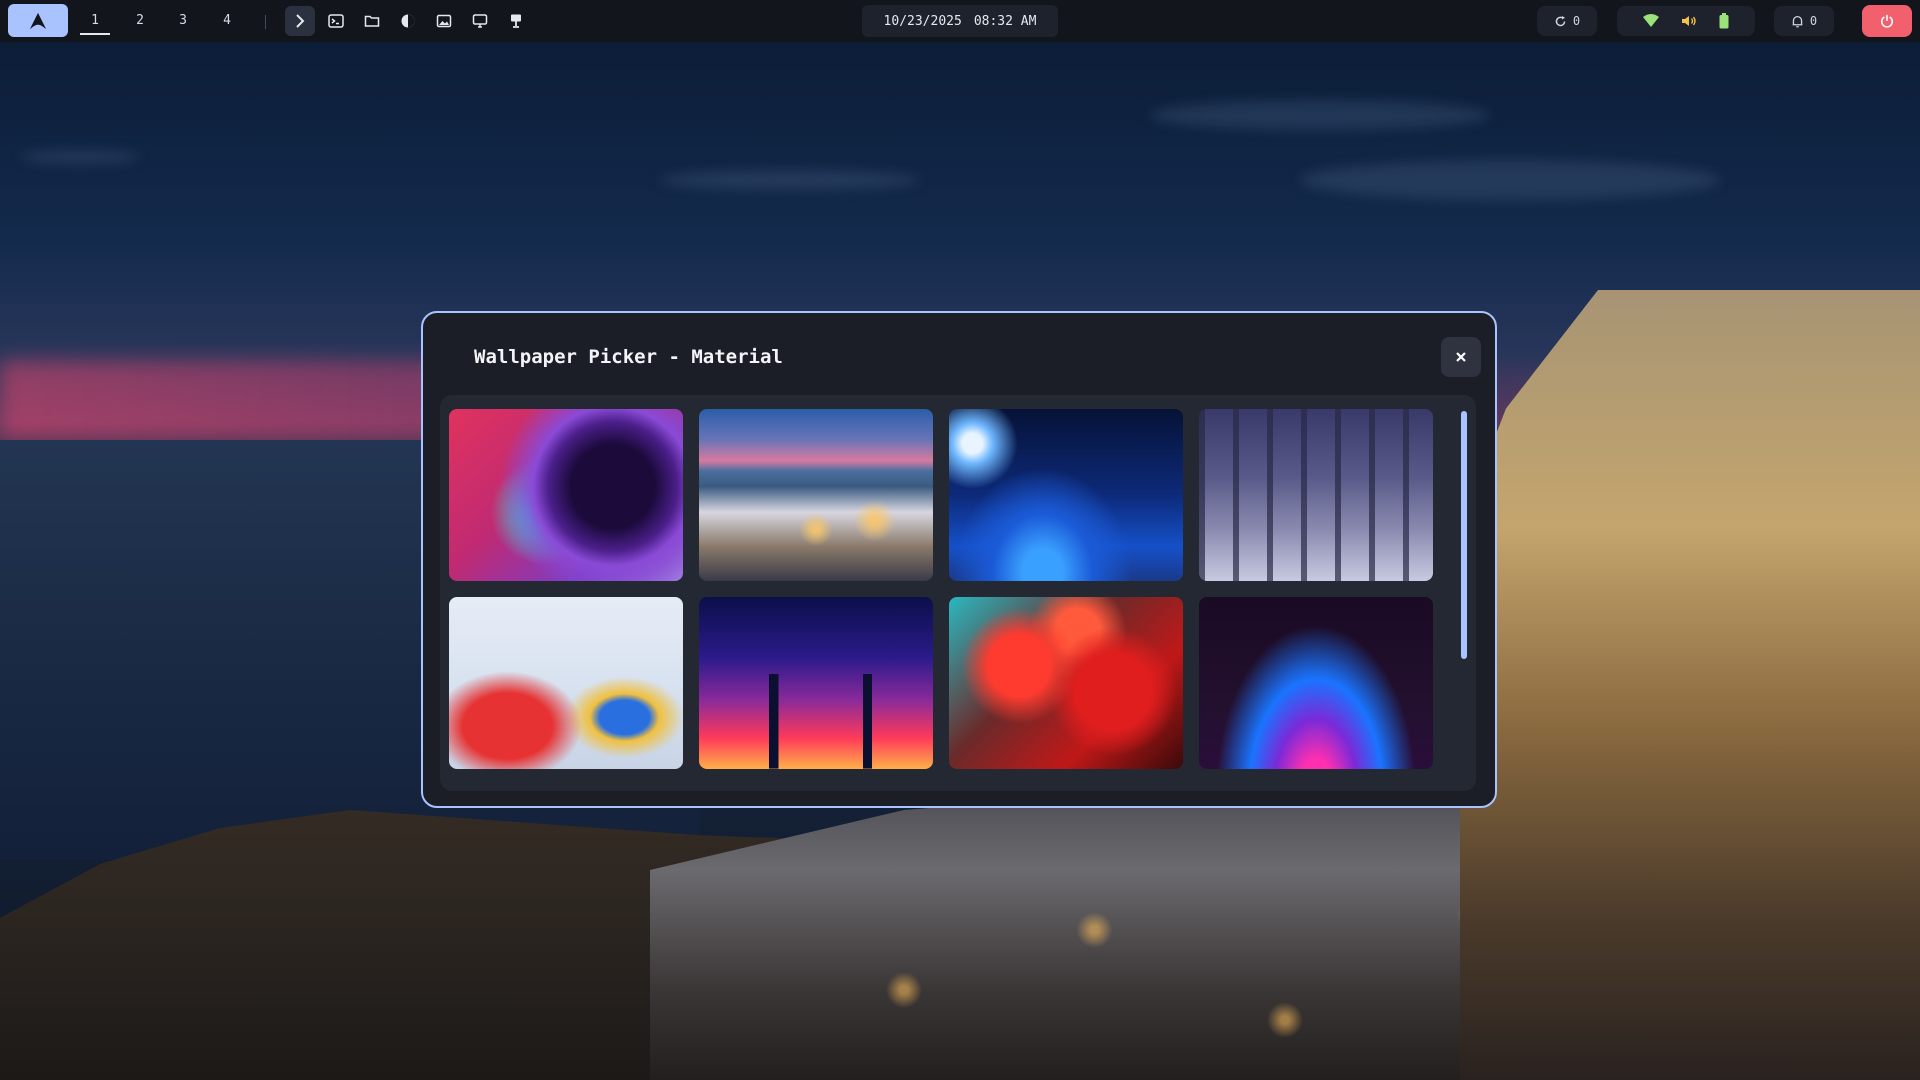 The width and height of the screenshot is (1920, 1080). I want to click on wallpaper-thumbnail-gradient, so click(1316, 683).